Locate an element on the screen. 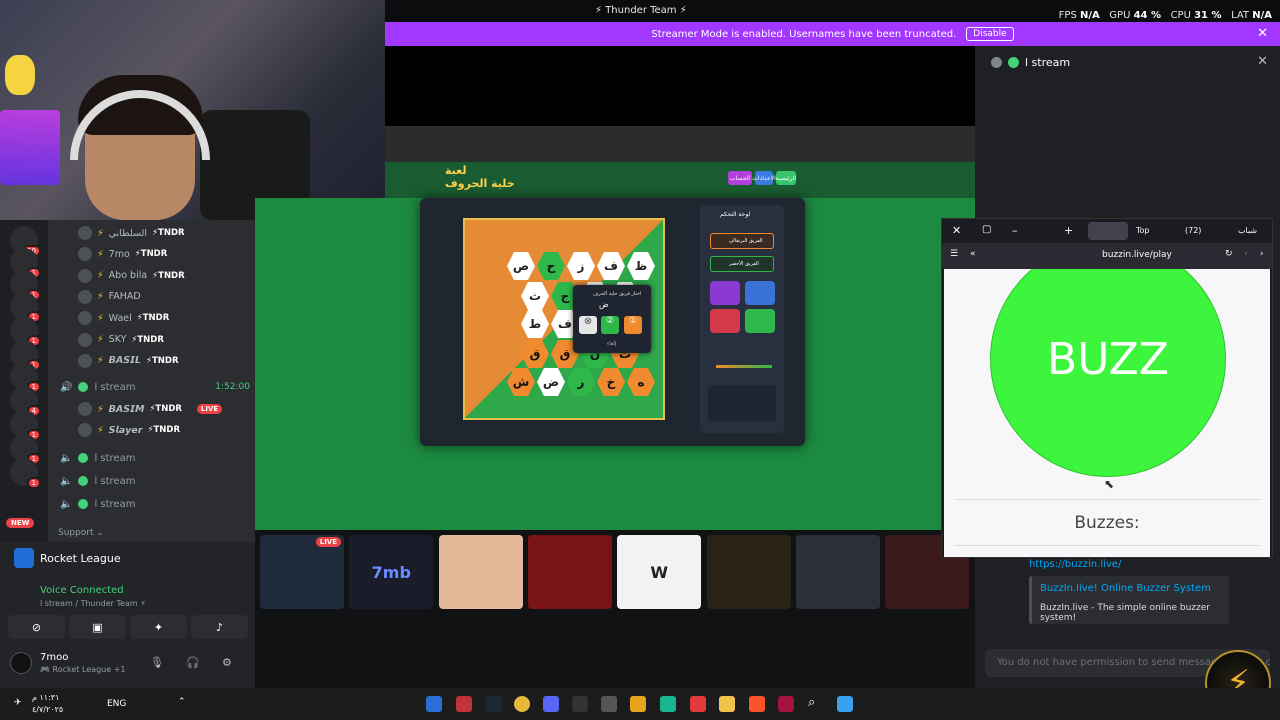  activity-title: Rocket League is located at coordinates (80, 558).